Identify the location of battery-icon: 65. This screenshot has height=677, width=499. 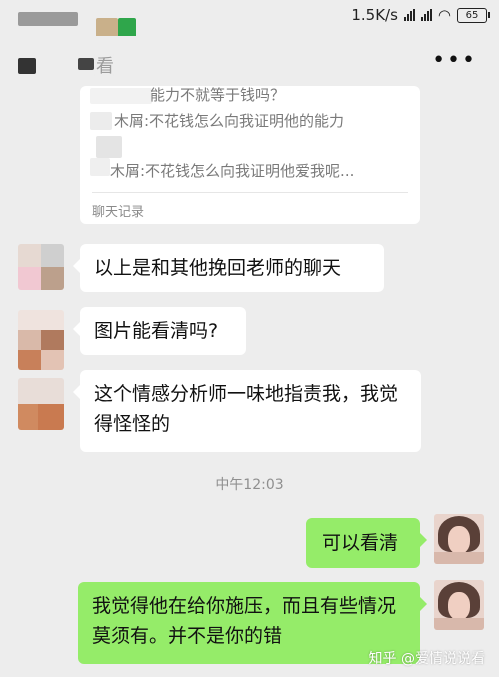
(473, 15).